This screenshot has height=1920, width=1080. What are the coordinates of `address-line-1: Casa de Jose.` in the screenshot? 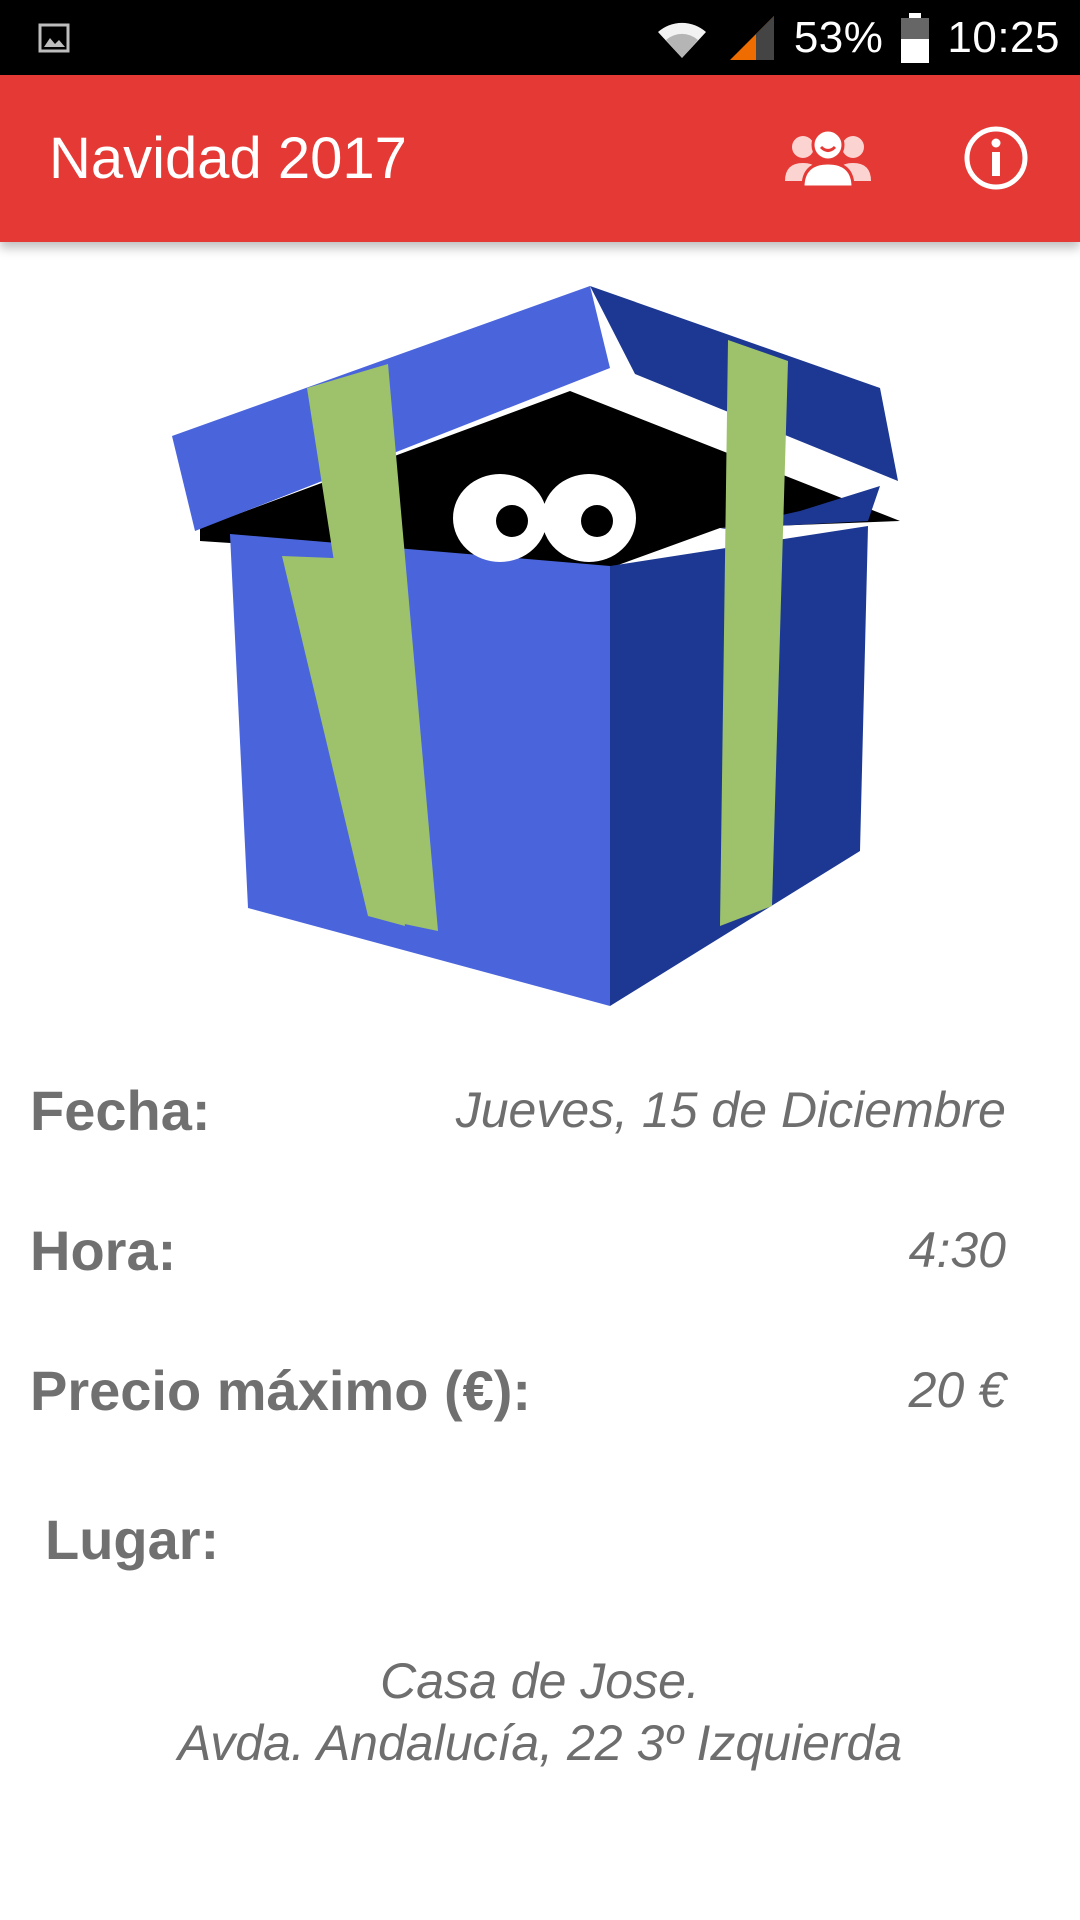 It's located at (540, 1681).